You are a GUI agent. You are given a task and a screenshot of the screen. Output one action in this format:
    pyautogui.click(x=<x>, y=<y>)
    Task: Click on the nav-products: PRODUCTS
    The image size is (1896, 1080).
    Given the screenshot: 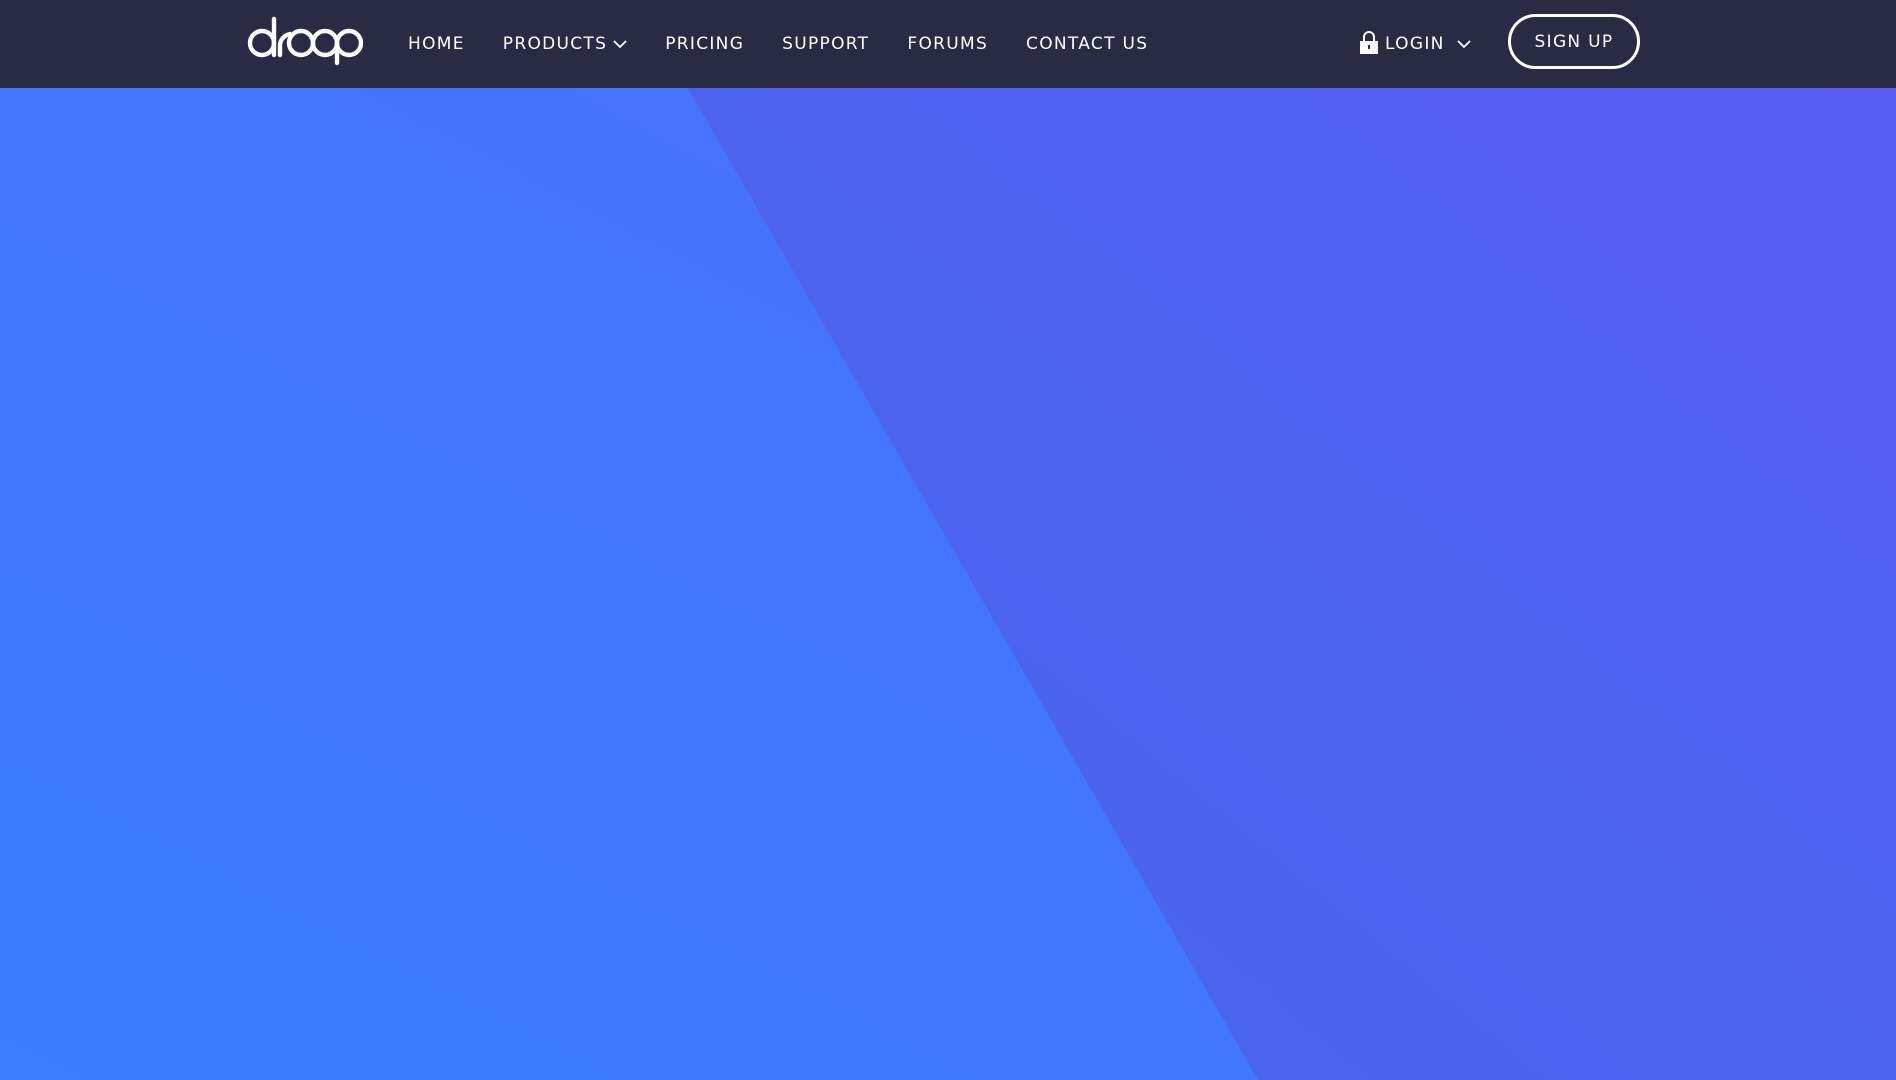 What is the action you would take?
    pyautogui.click(x=565, y=44)
    